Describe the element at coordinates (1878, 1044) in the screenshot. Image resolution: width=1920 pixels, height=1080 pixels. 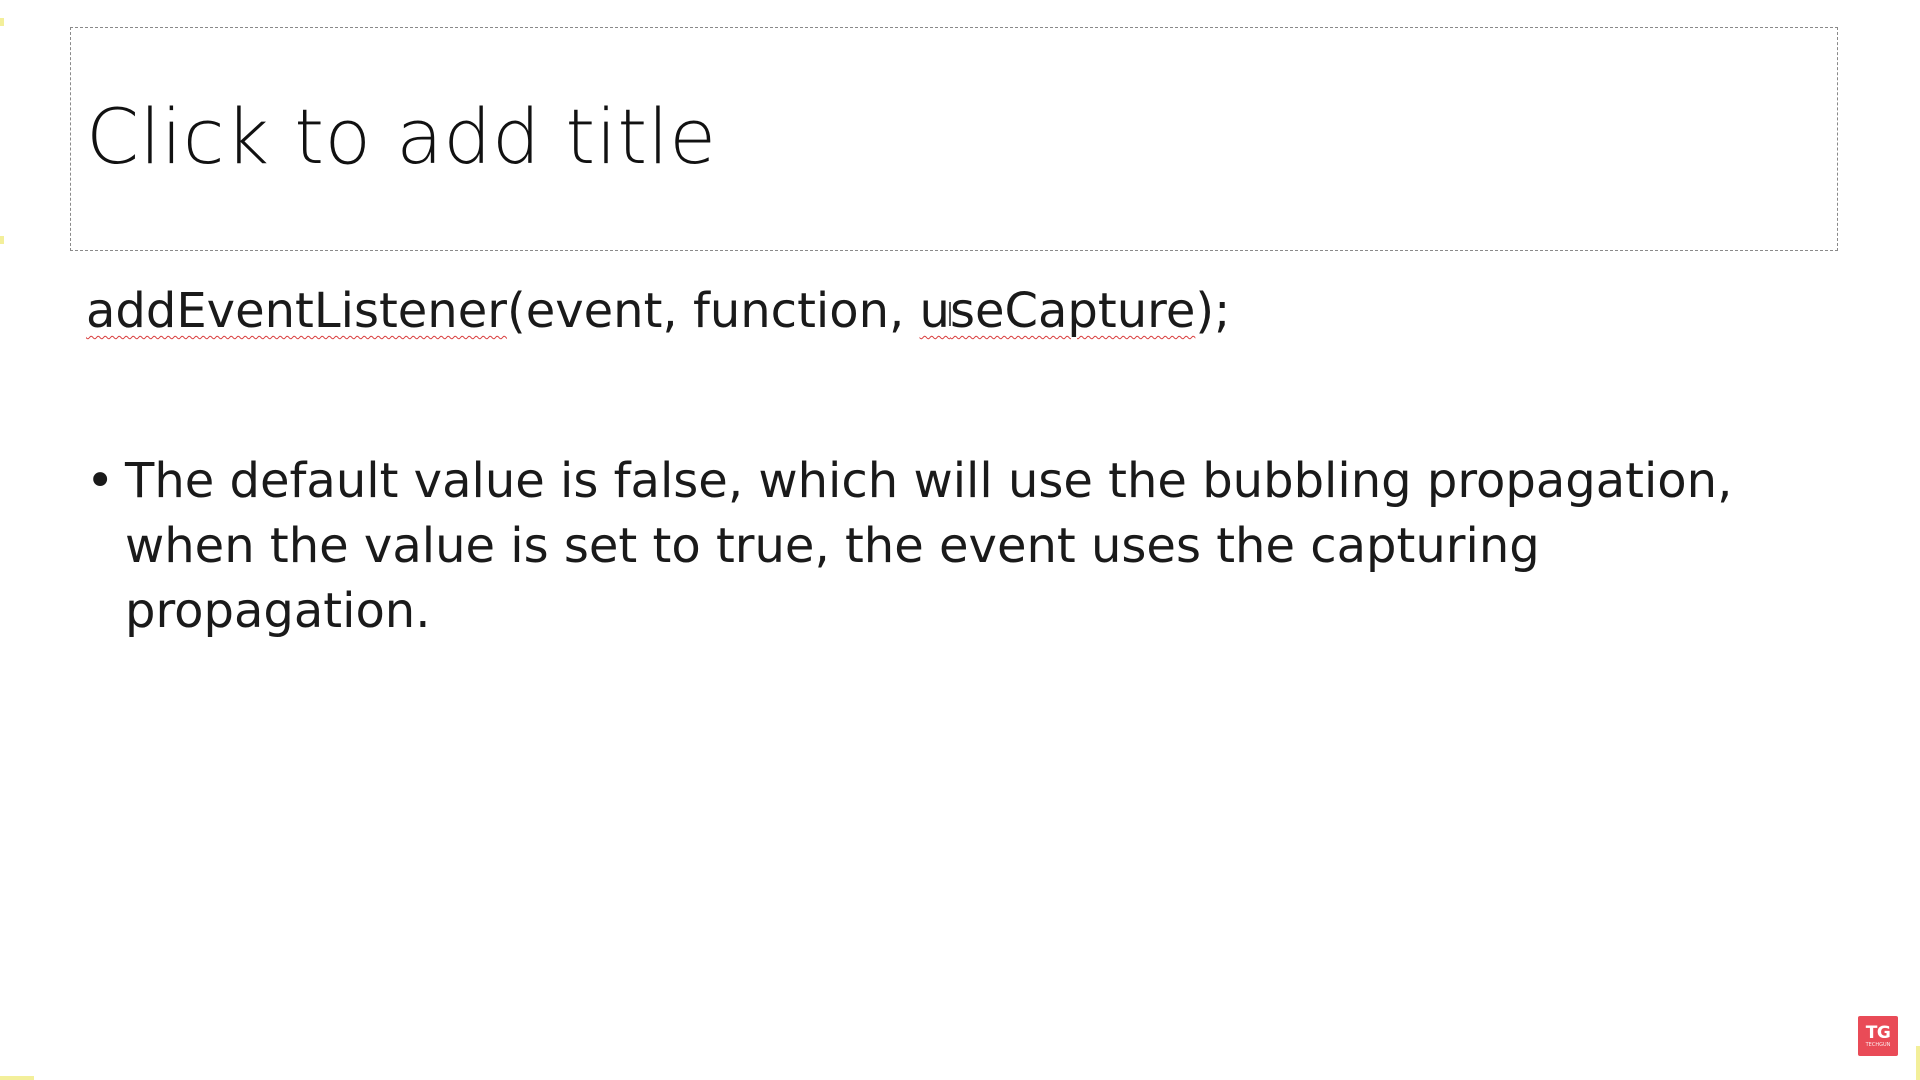
I see `logo-subtext: TECHGUN` at that location.